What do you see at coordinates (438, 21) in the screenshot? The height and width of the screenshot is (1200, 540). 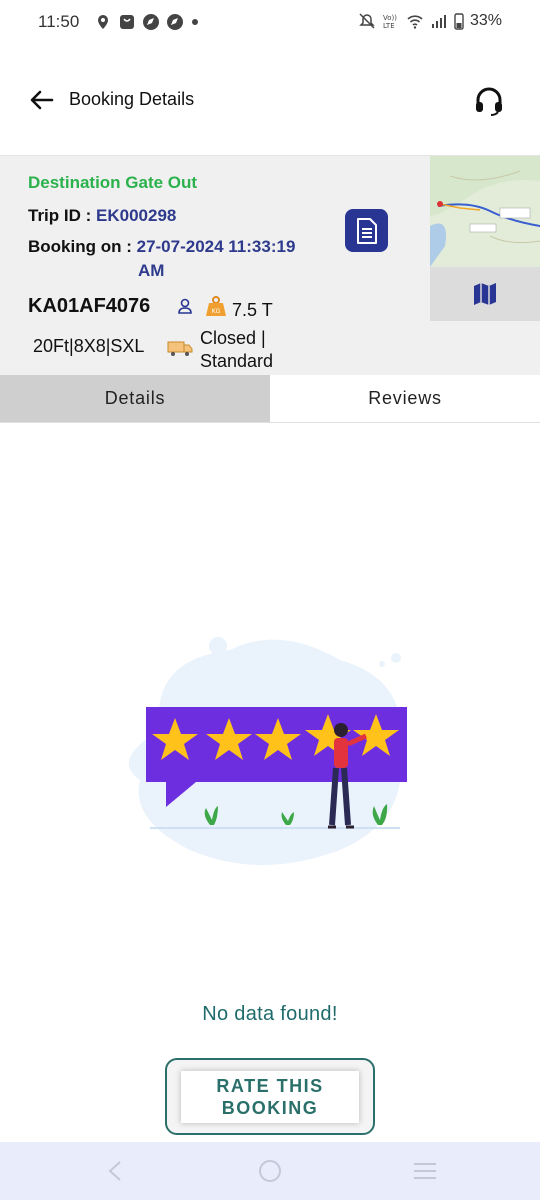 I see `signal-icon` at bounding box center [438, 21].